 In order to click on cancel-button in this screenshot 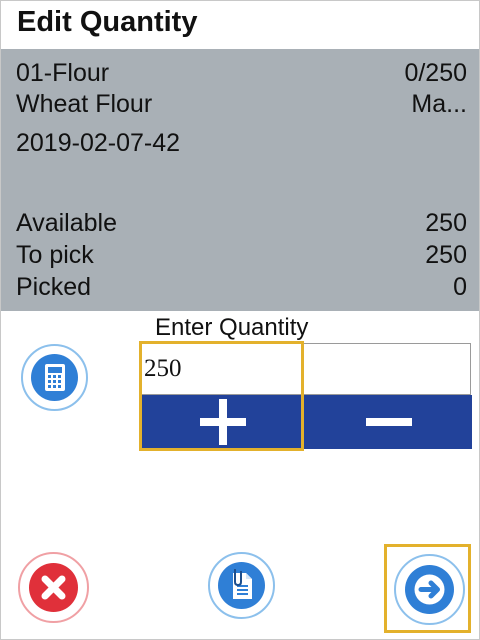, I will do `click(53, 587)`.